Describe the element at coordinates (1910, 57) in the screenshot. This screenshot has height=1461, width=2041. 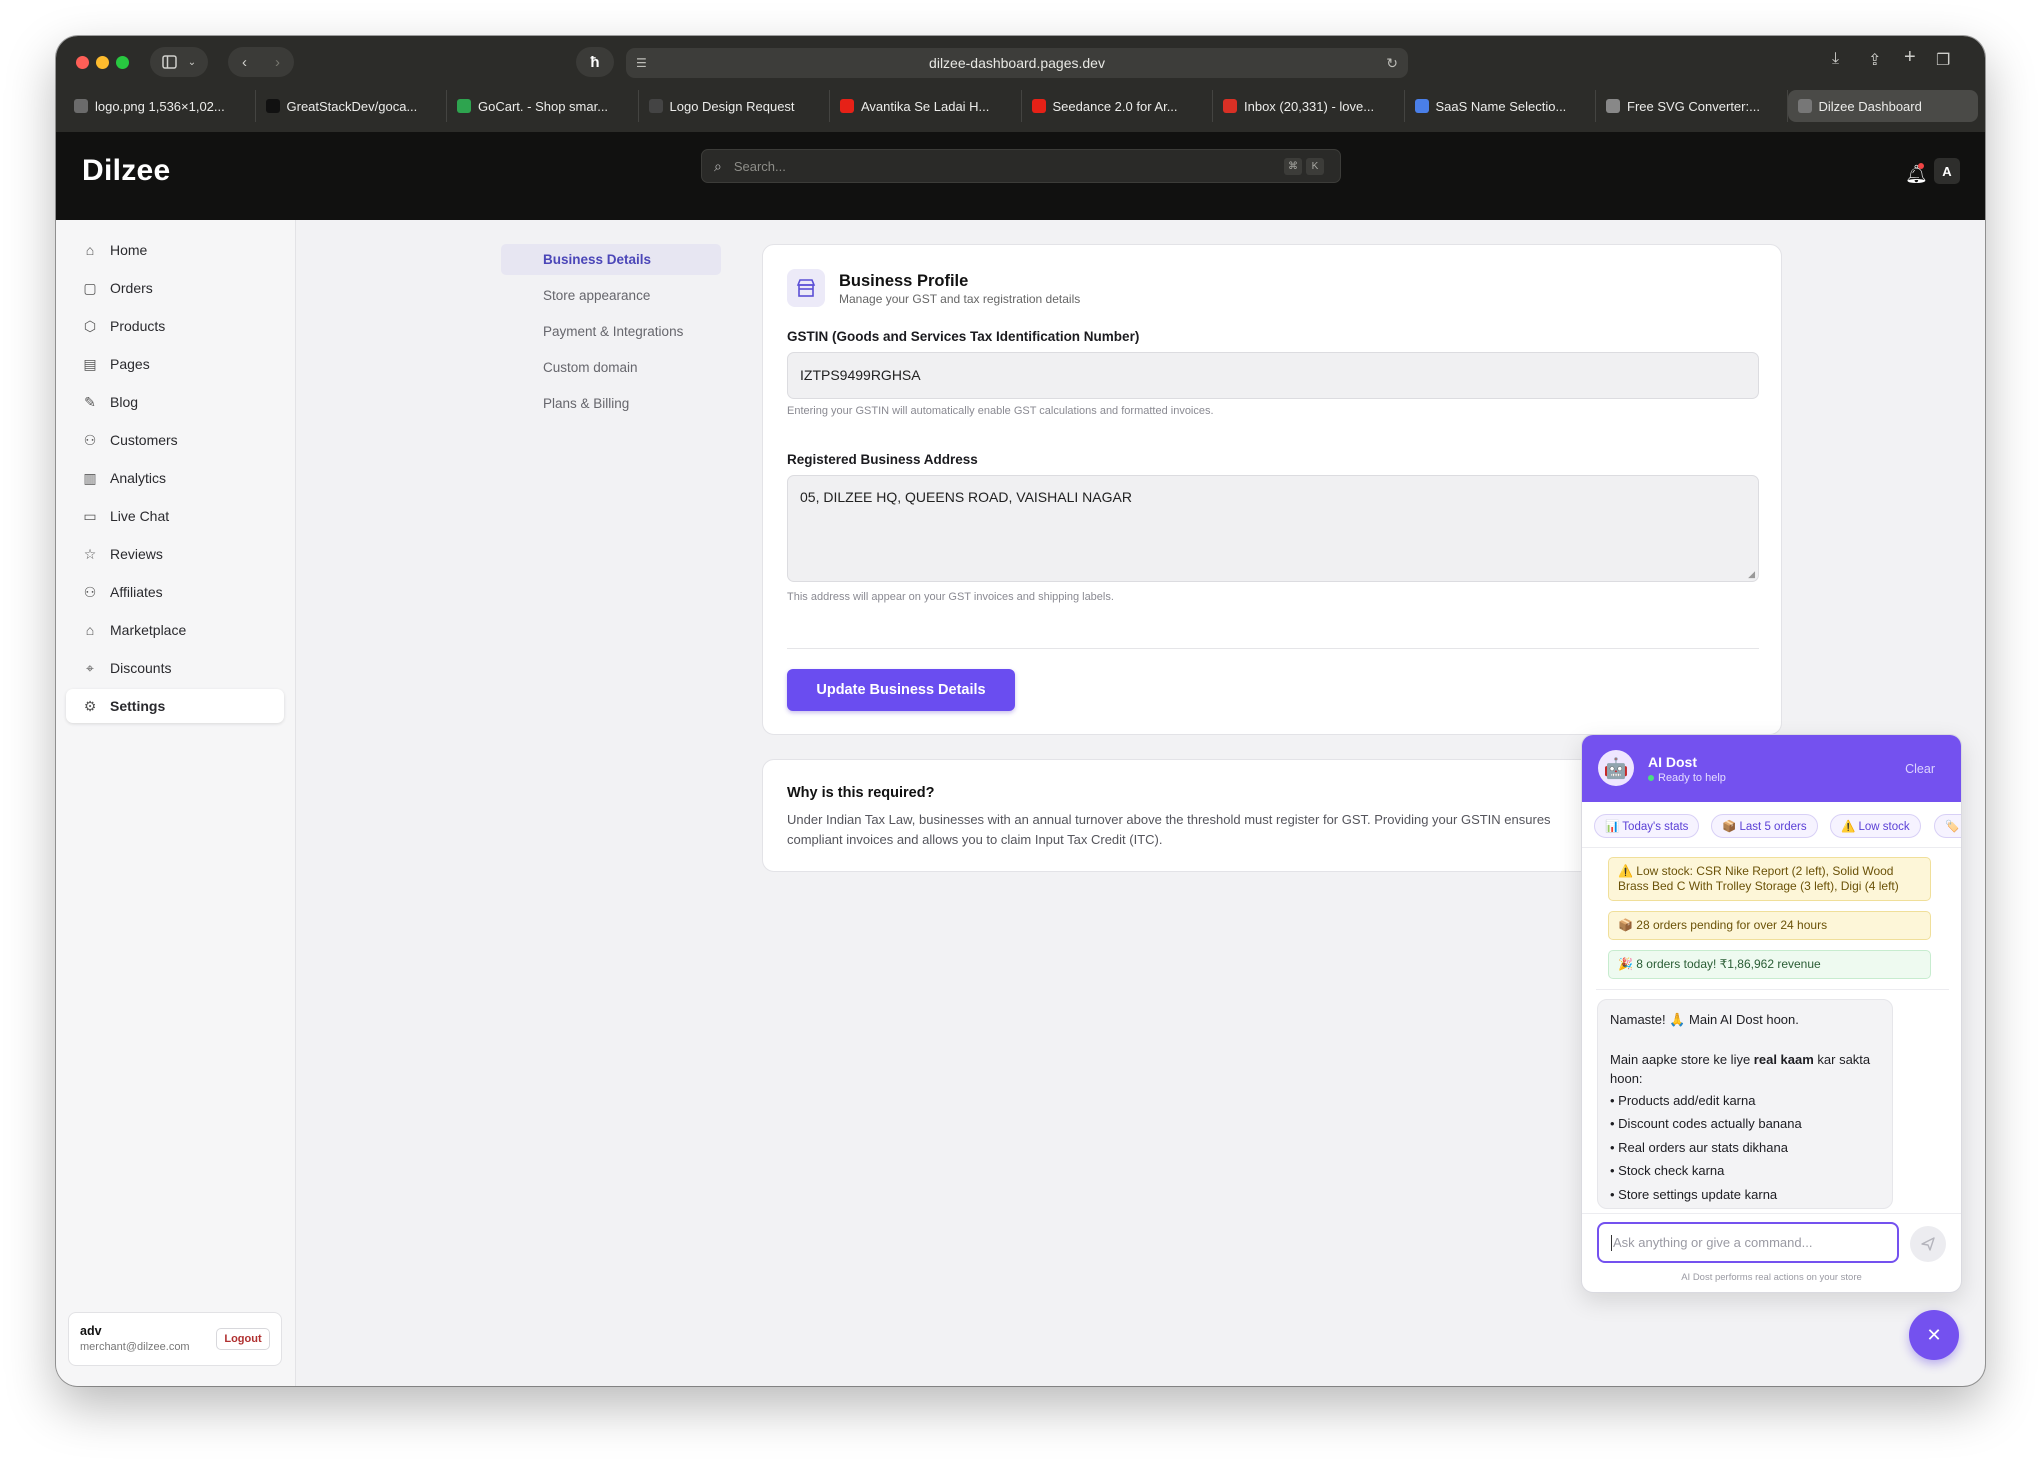
I see `new-tab-icon: +` at that location.